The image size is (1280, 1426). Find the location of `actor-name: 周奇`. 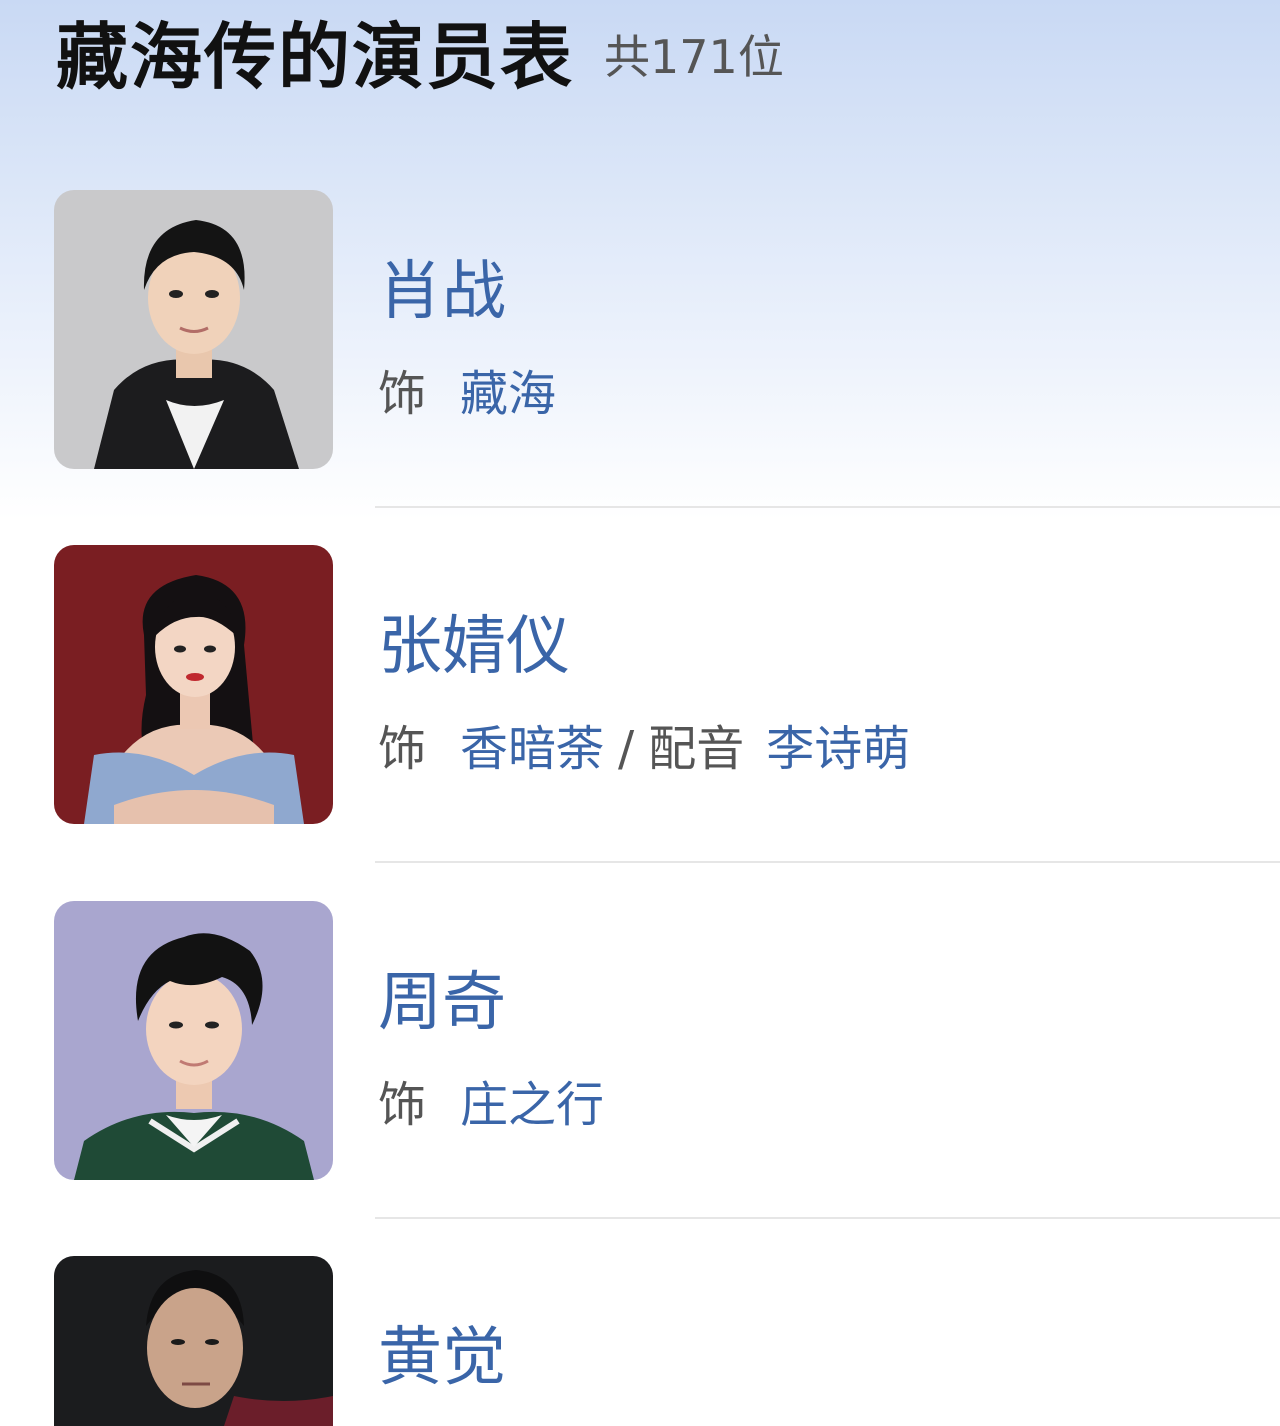

actor-name: 周奇 is located at coordinates (442, 997).